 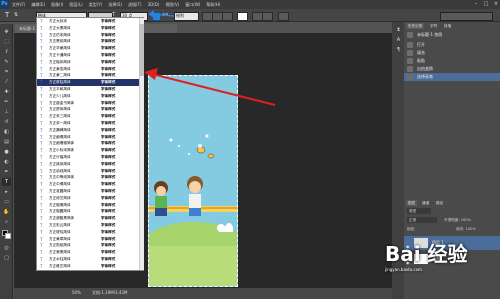 What do you see at coordinates (88, 252) in the screenshot?
I see `font-list-item: T 方正美黑简体 字体样式` at bounding box center [88, 252].